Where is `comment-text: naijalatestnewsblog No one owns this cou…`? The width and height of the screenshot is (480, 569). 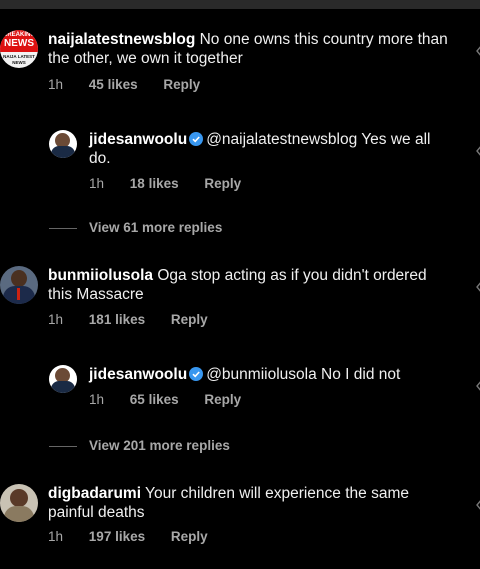 comment-text: naijalatestnewsblog No one owns this cou… is located at coordinates (248, 49).